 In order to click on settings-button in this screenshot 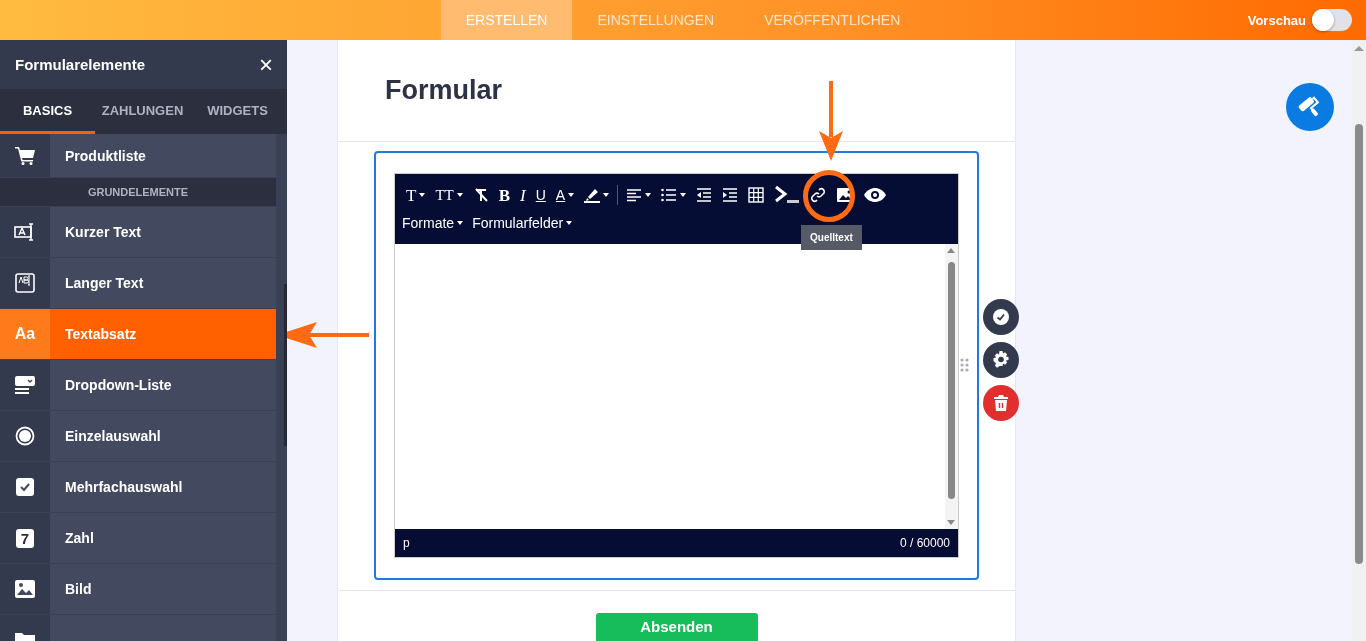, I will do `click(1001, 360)`.